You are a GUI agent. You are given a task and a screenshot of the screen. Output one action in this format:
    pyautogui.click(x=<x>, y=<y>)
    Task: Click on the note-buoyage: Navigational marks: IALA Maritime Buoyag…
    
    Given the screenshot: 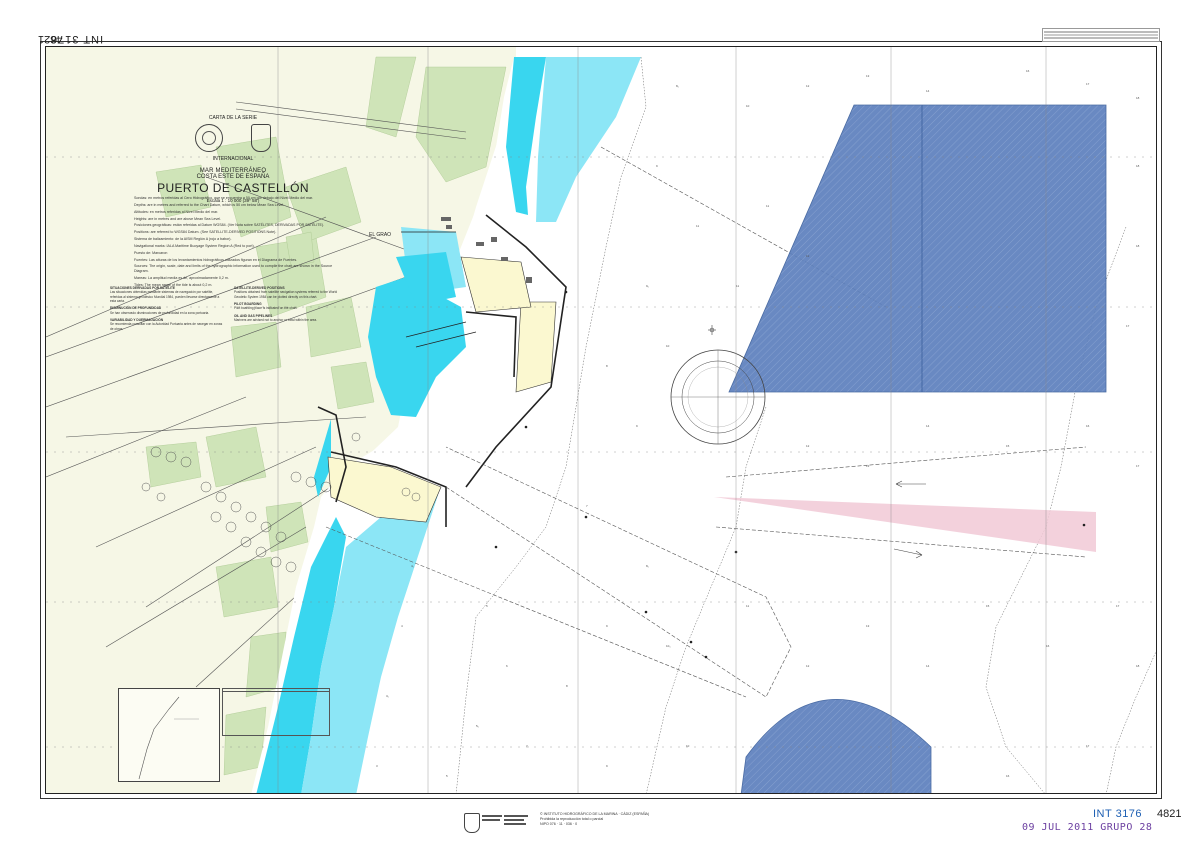 What is the action you would take?
    pyautogui.click(x=194, y=245)
    